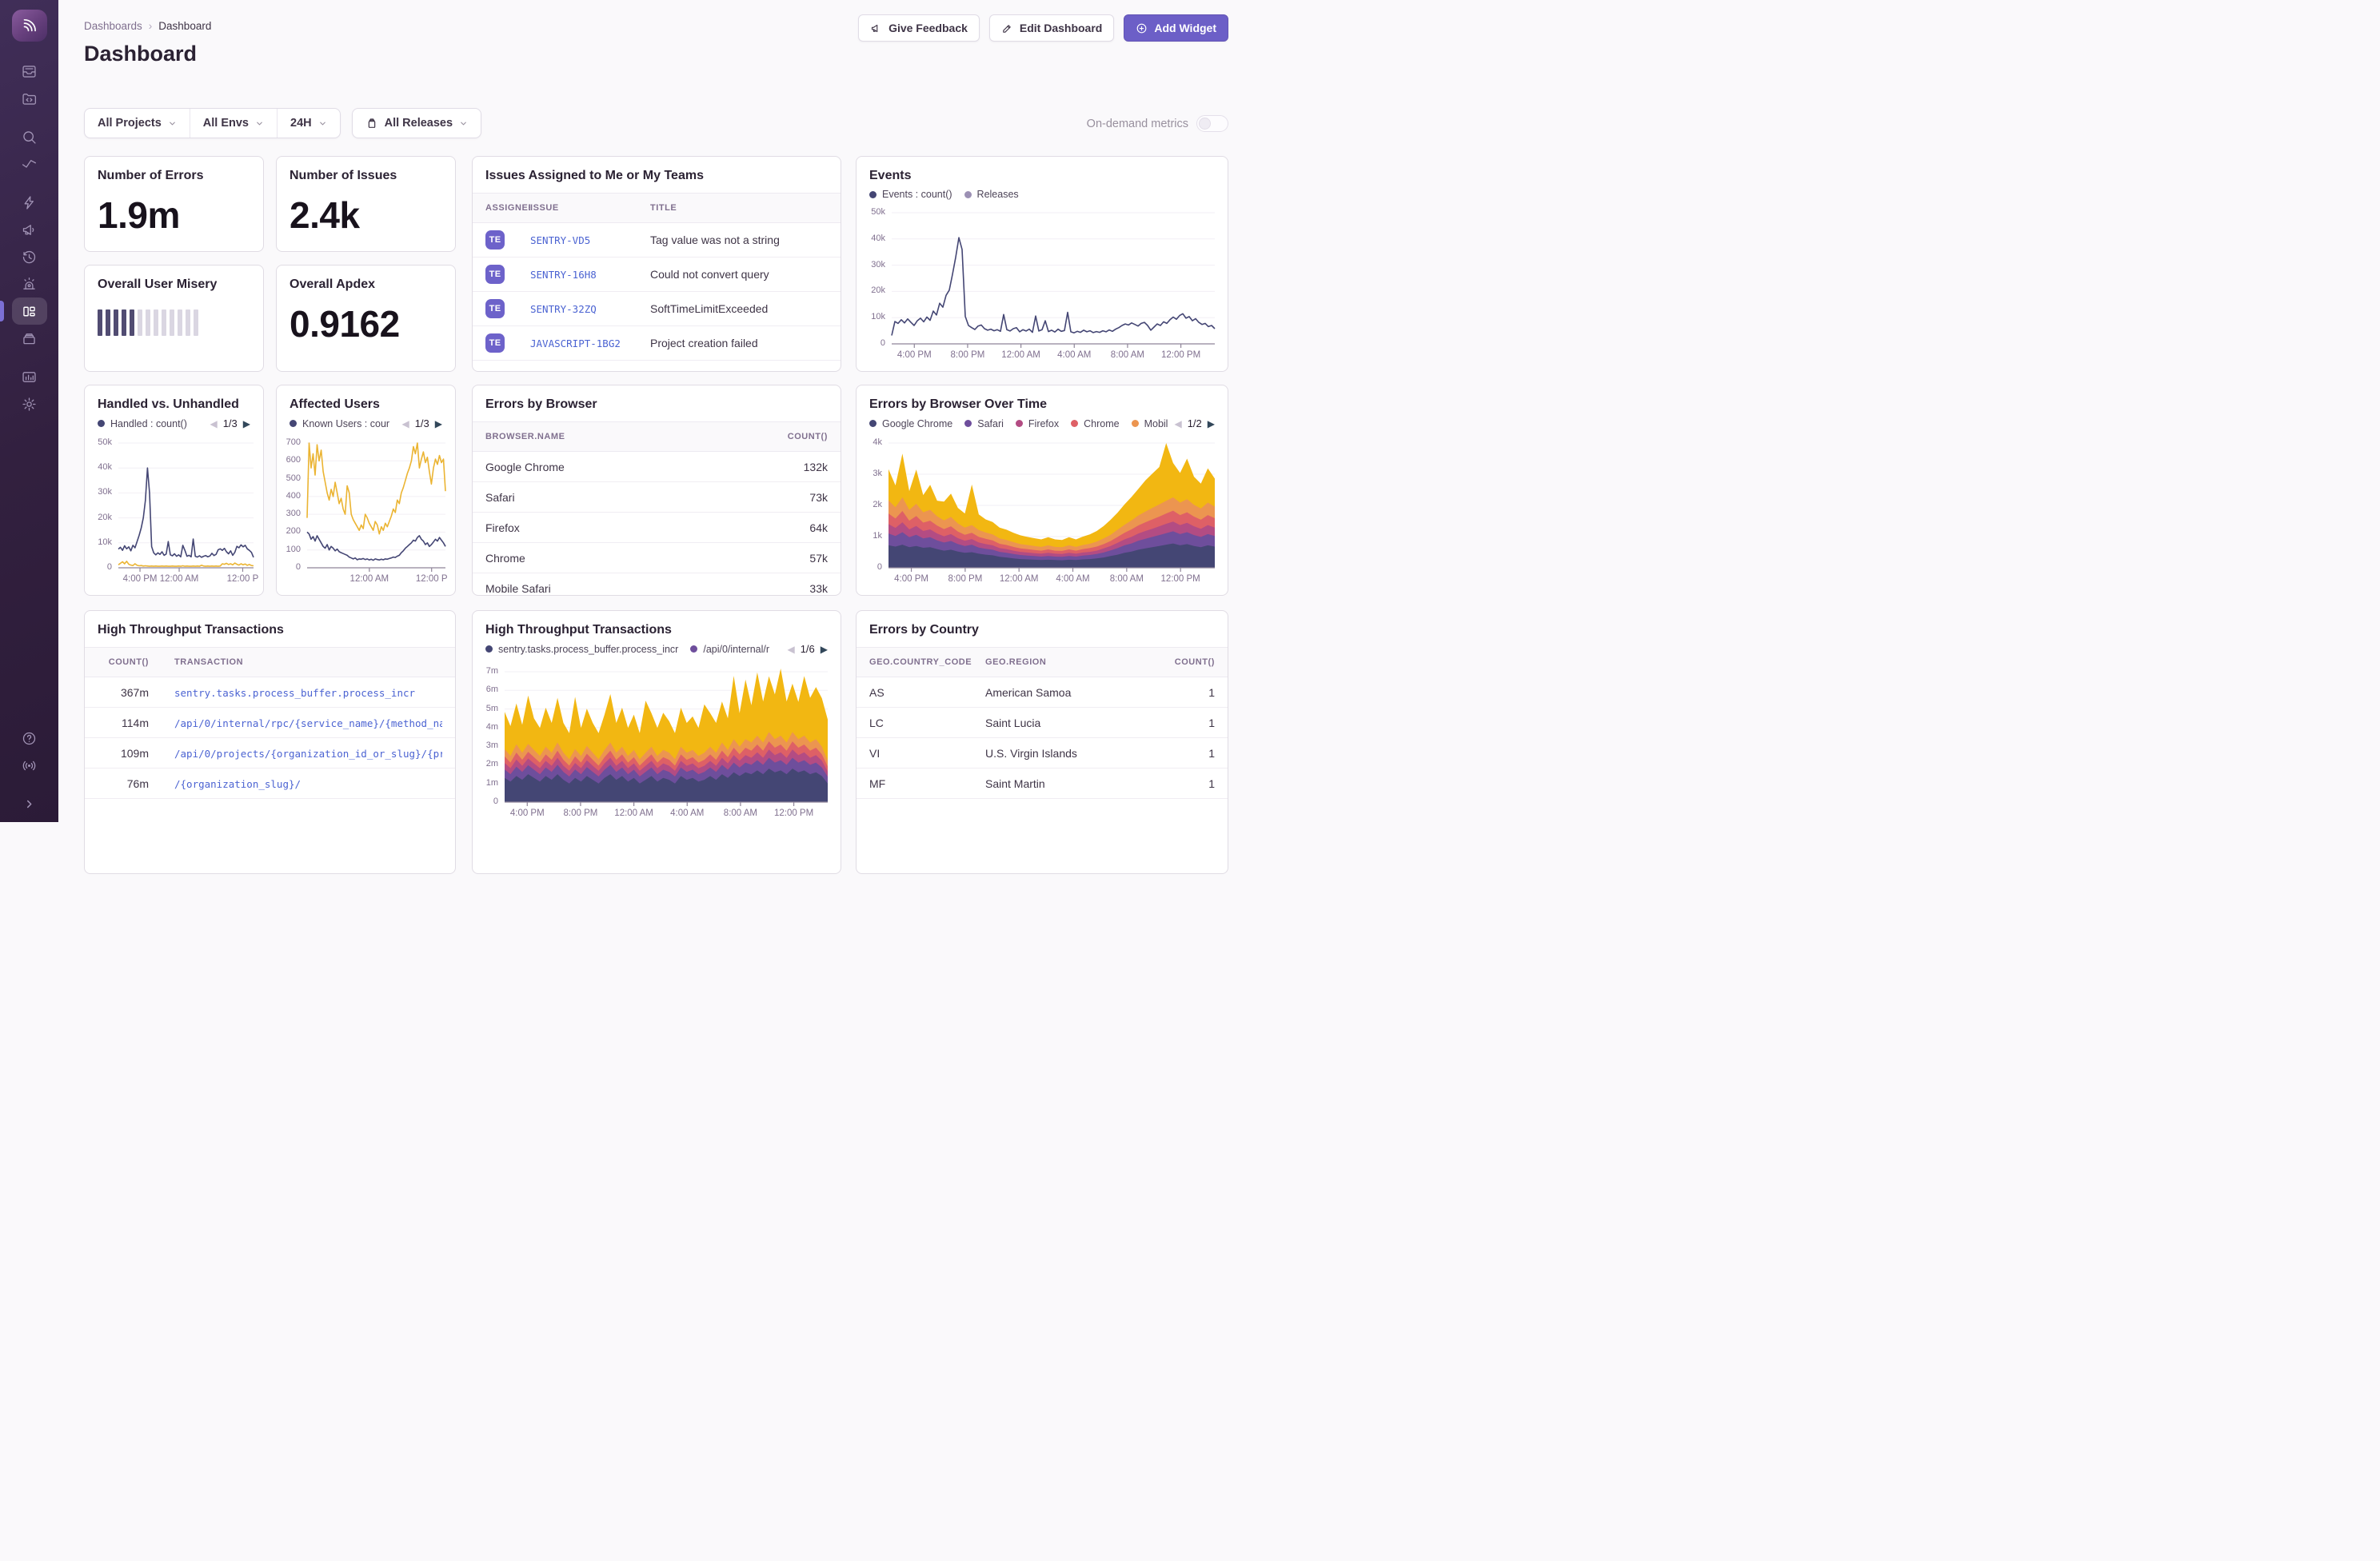 The height and width of the screenshot is (1561, 2380). What do you see at coordinates (29, 136) in the screenshot?
I see `sidebar-item-explore` at bounding box center [29, 136].